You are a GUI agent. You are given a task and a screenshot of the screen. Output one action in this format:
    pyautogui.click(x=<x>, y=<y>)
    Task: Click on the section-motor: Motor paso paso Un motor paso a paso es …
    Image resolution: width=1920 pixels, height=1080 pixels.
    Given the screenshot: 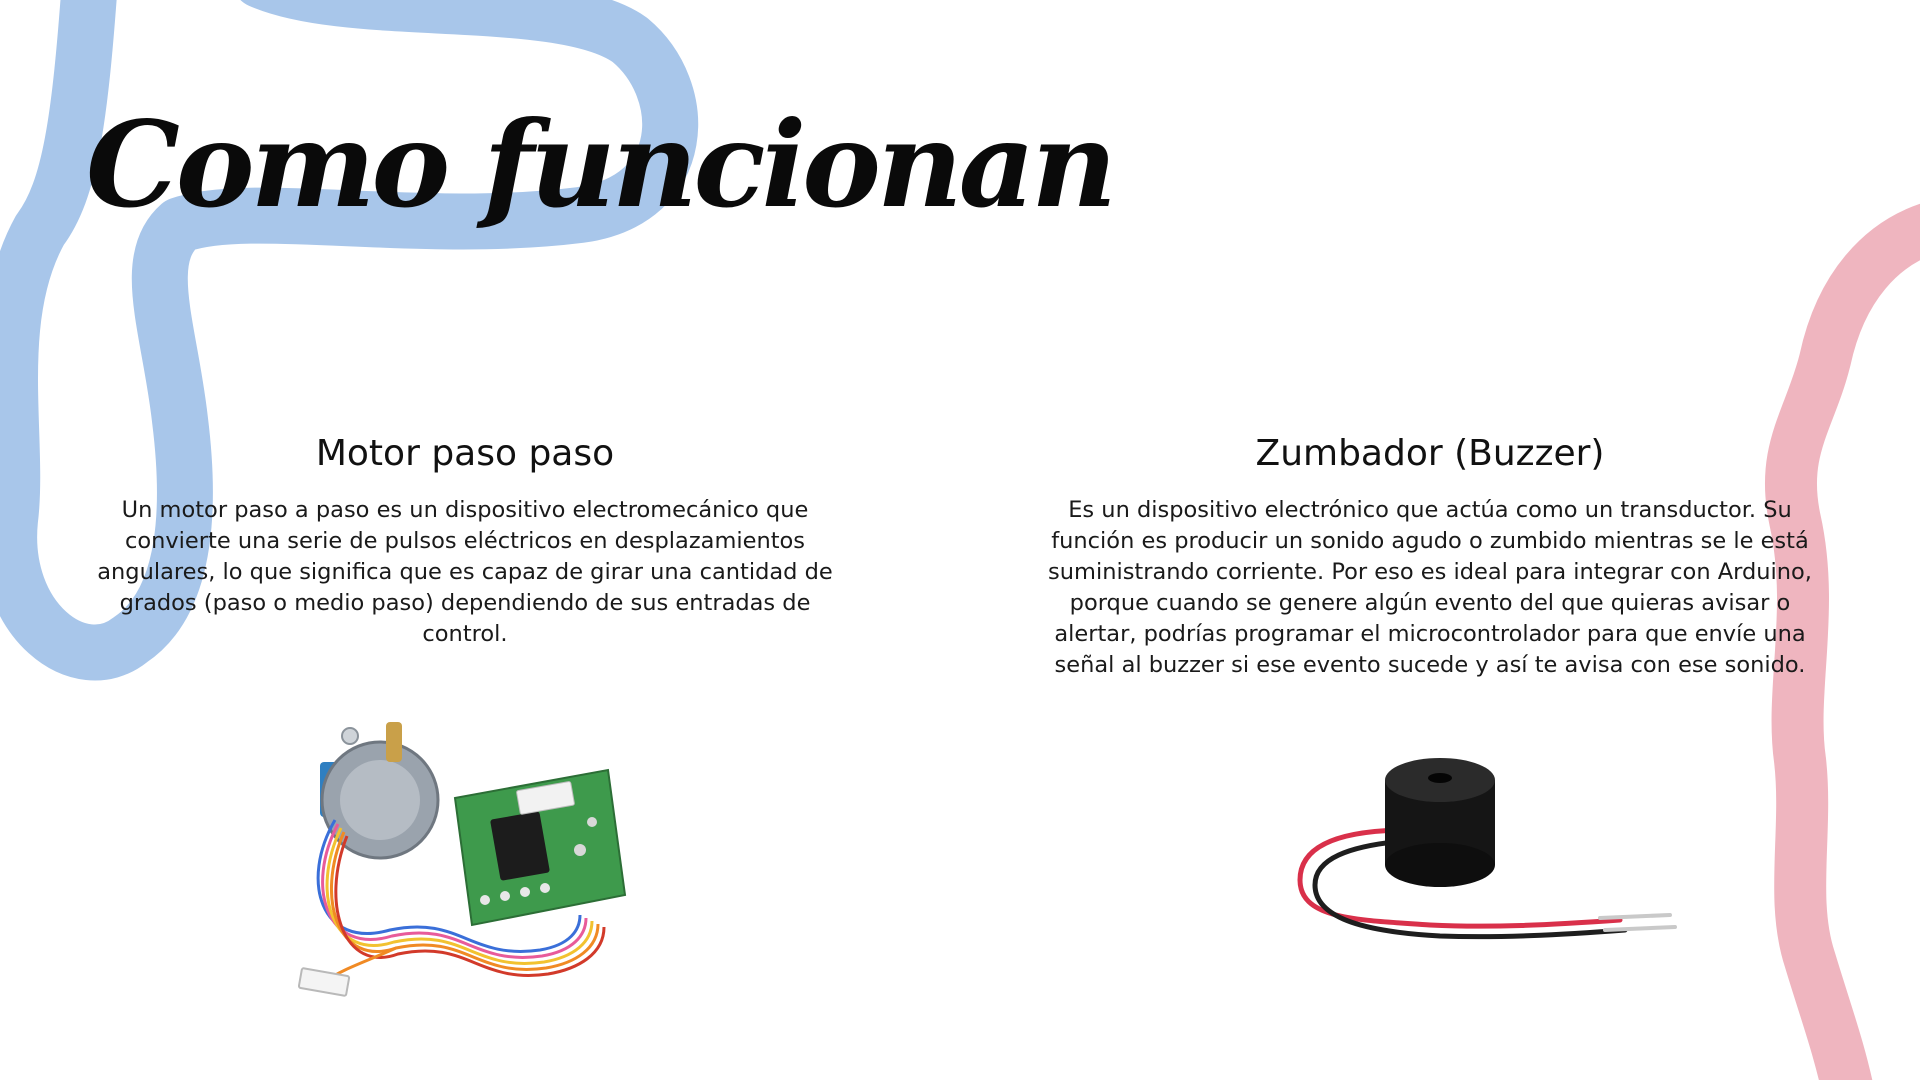 What is the action you would take?
    pyautogui.click(x=465, y=541)
    